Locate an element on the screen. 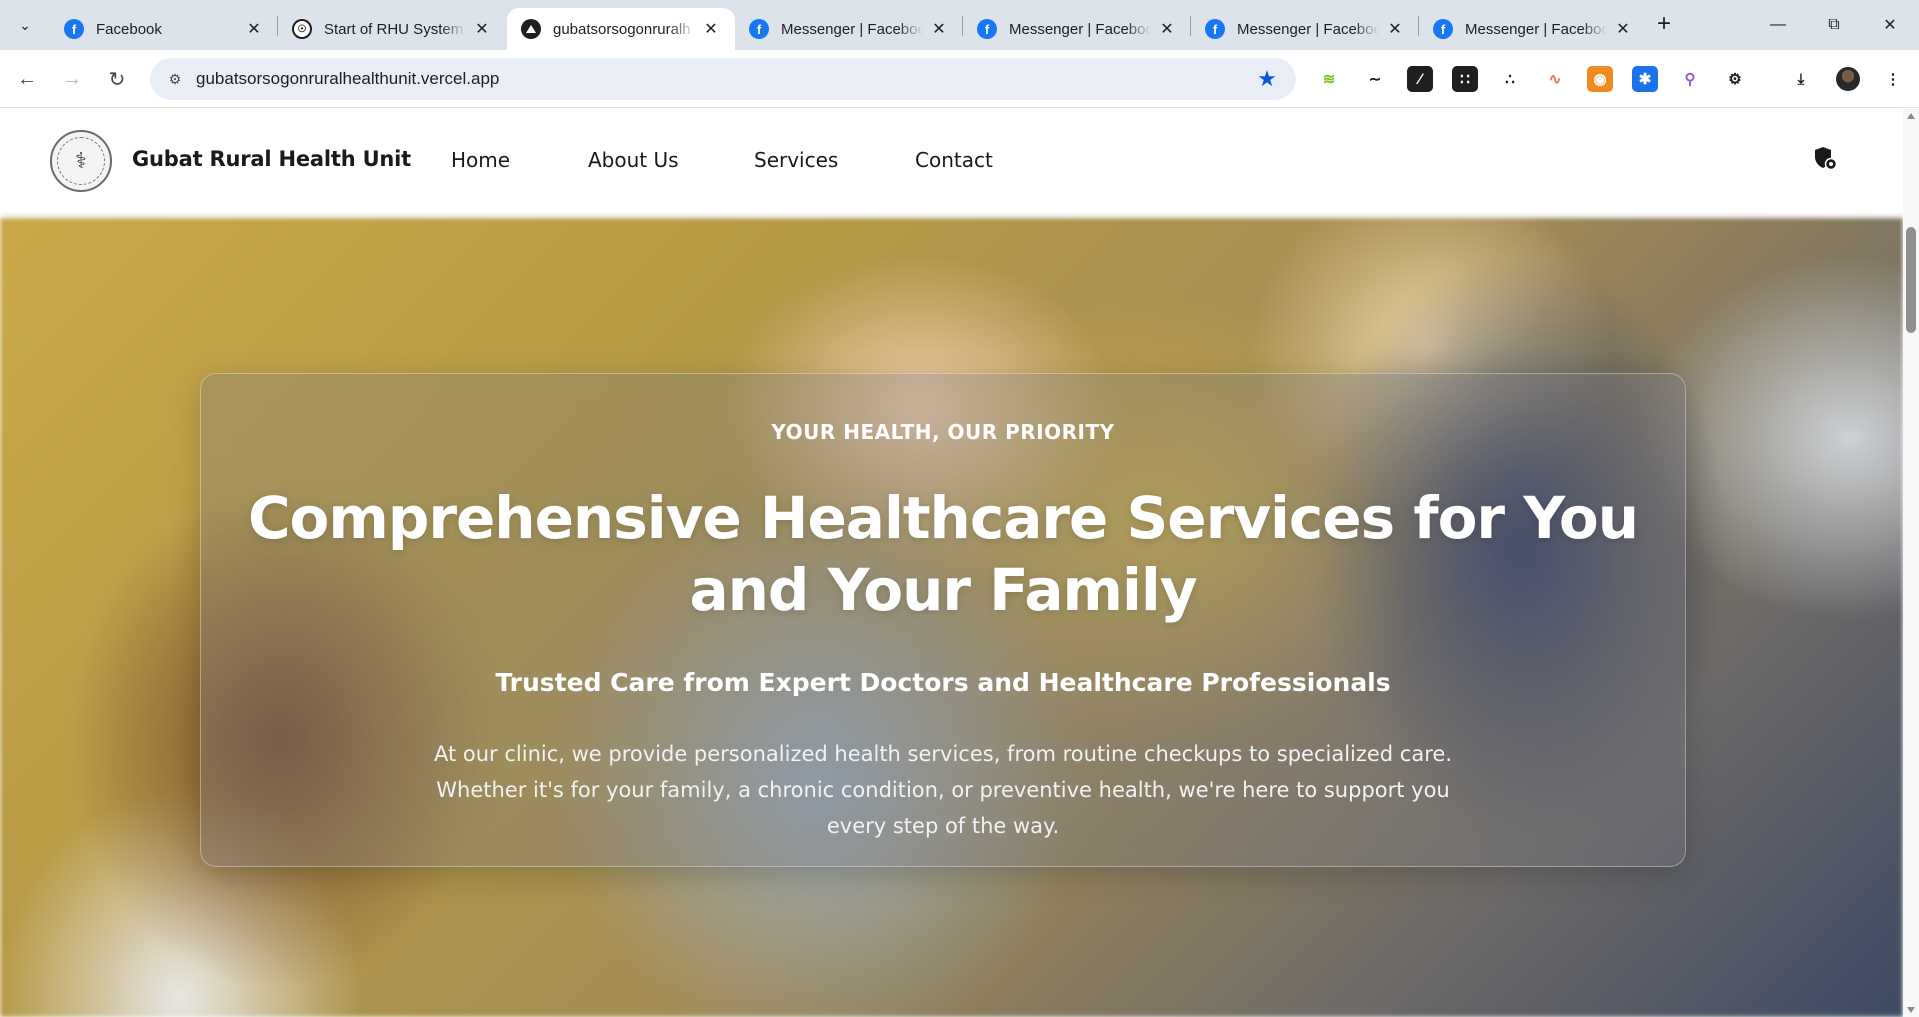  more-menu-icon: ⋮ is located at coordinates (1893, 79).